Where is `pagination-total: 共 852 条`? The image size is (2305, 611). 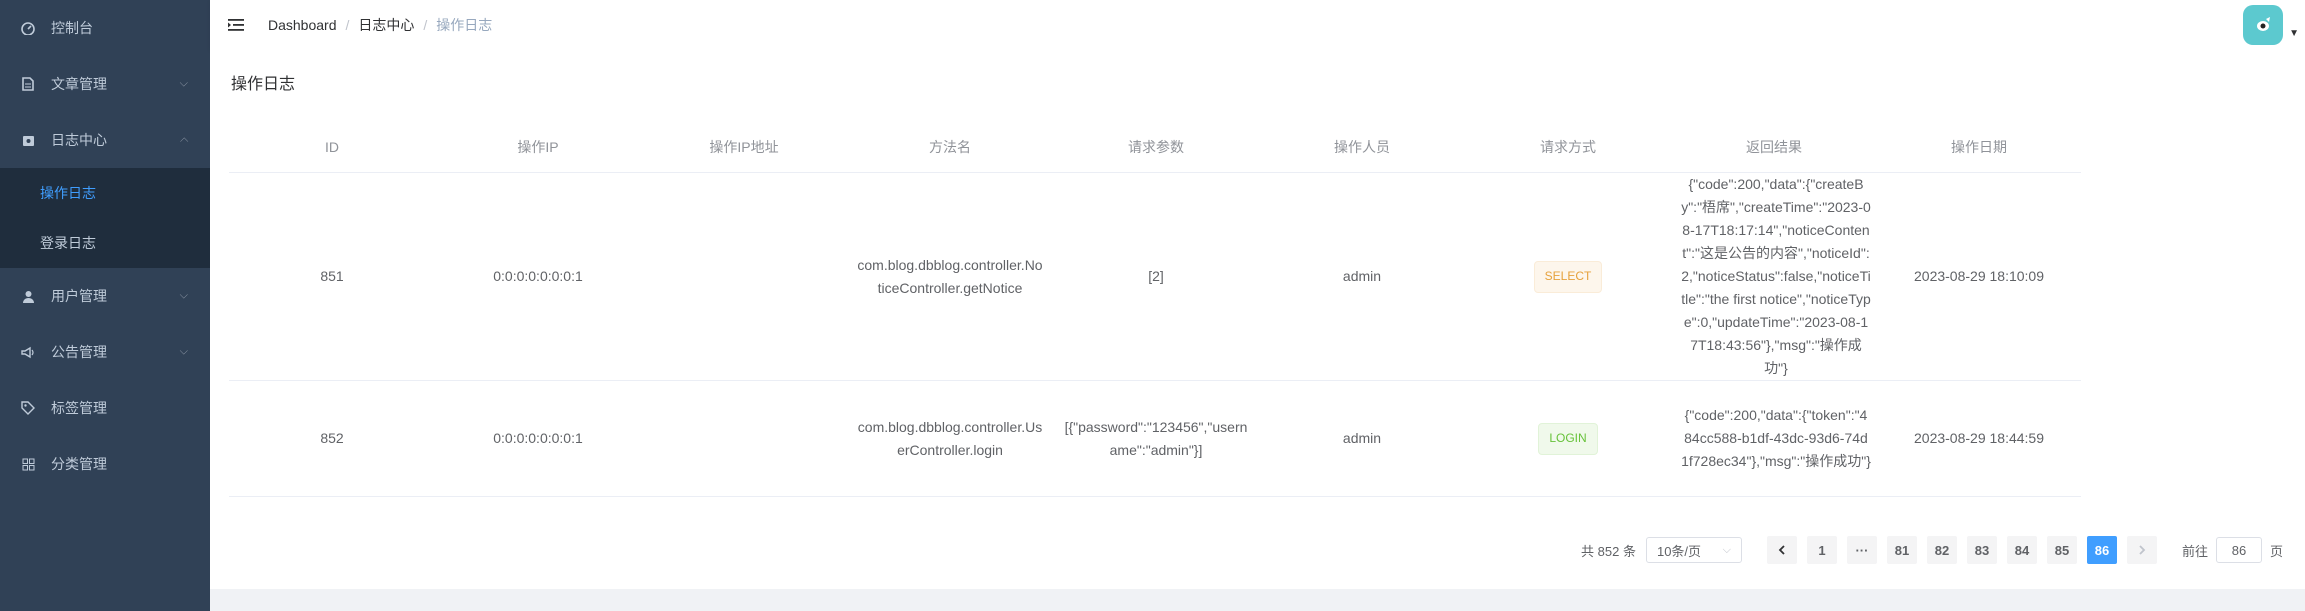
pagination-total: 共 852 条 is located at coordinates (1608, 551).